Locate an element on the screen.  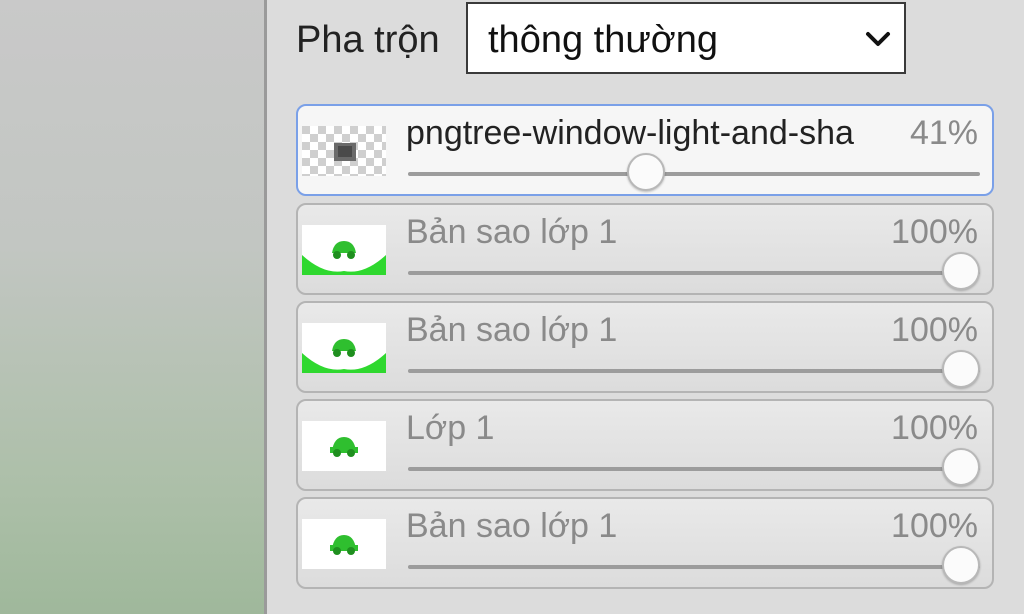
layer-opacity-value: 41% is located at coordinates (943, 133).